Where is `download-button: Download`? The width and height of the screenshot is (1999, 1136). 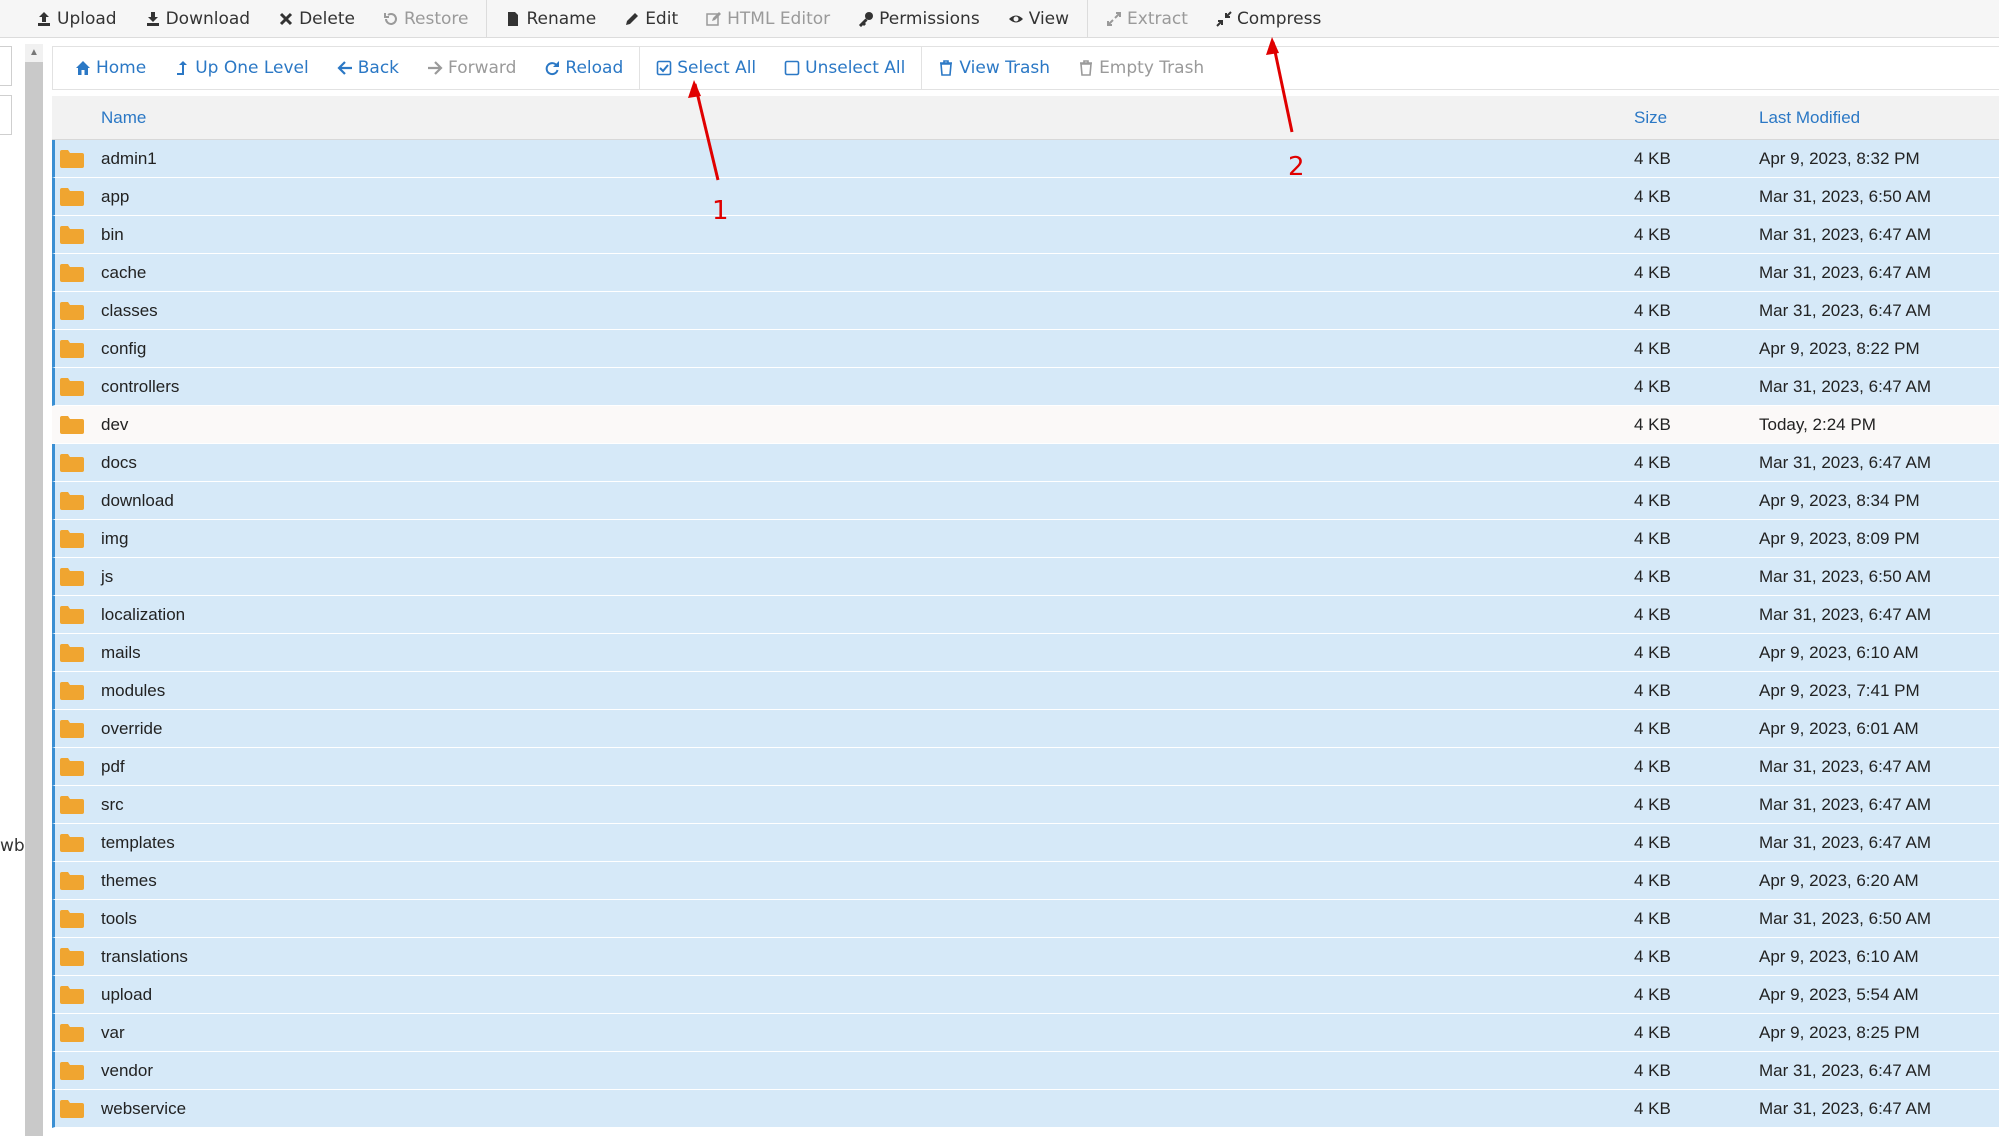
download-button: Download is located at coordinates (198, 19).